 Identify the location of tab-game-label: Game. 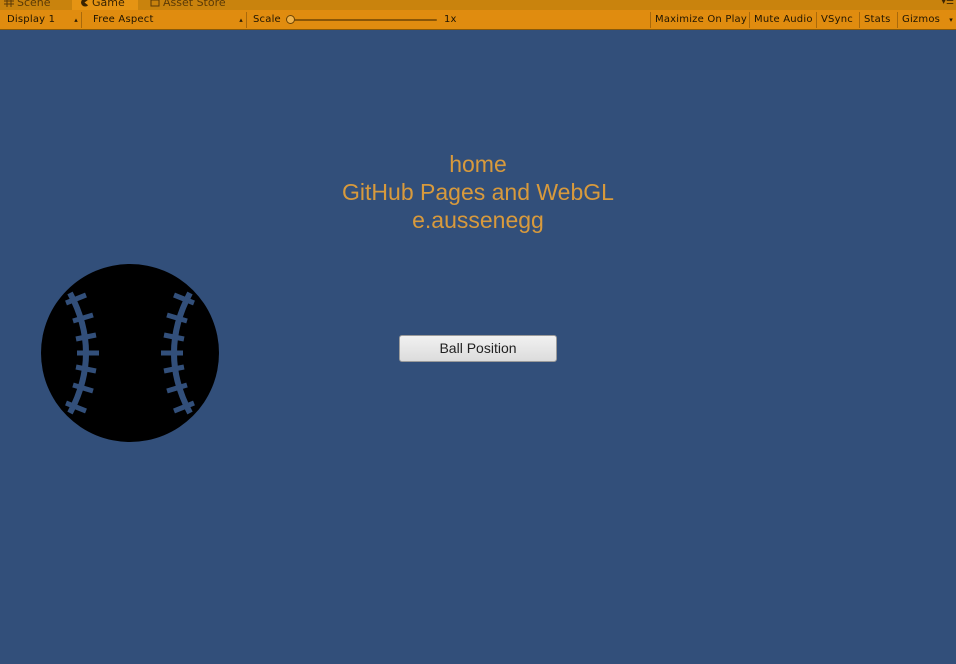
(108, 4).